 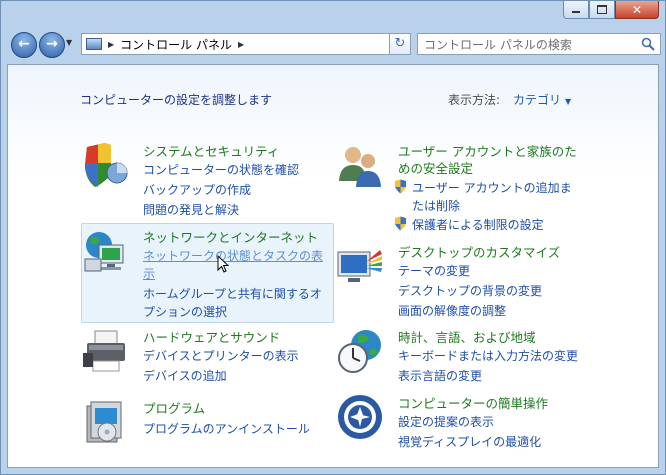 I want to click on link-change-keyboard: キーボードまたは入力方法の変更, so click(x=488, y=355).